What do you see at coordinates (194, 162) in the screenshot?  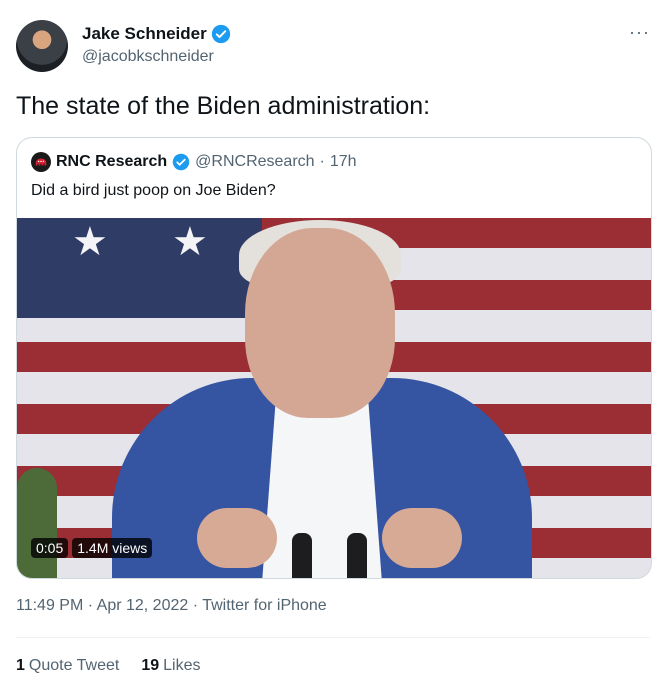 I see `quoted-tweet-header: RNC Research @RNCResearch · 17h` at bounding box center [194, 162].